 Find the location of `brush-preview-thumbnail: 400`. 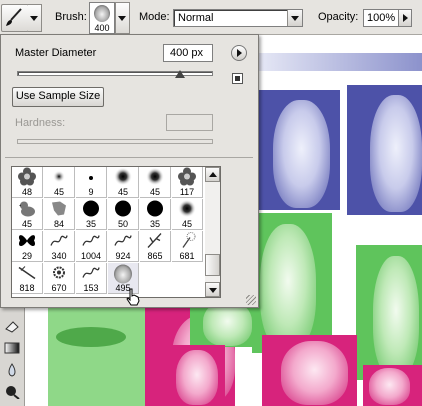

brush-preview-thumbnail: 400 is located at coordinates (102, 18).